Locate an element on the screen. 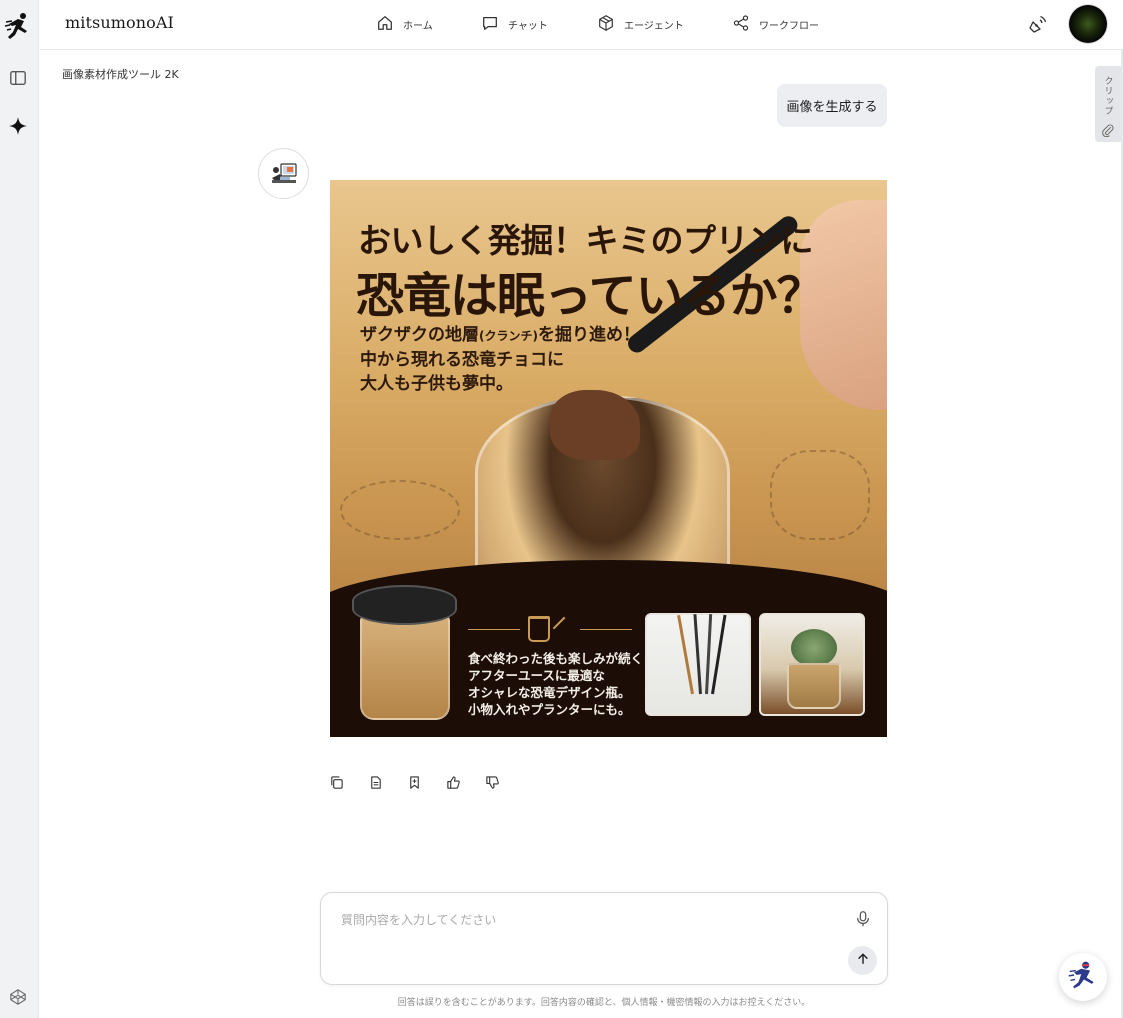  image-info-line1: 食べ終わった後も楽しみが続く： is located at coordinates (562, 658).